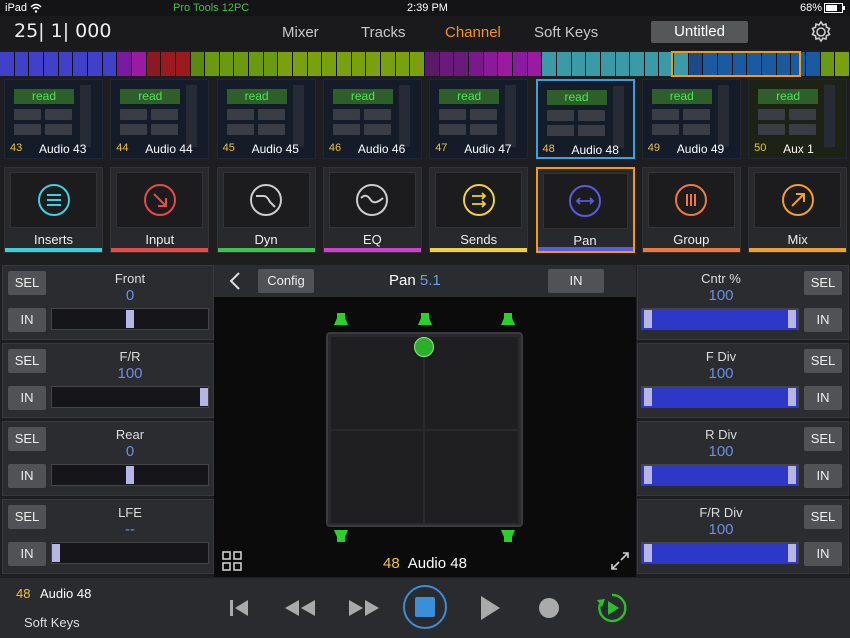  I want to click on surround-pan-grid, so click(424, 429).